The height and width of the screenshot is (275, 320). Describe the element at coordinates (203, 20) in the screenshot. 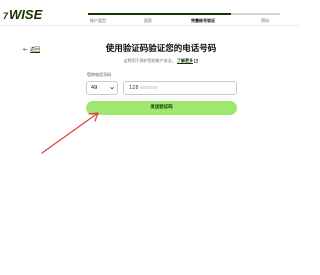

I see `step-verify: 完善账号验证` at that location.